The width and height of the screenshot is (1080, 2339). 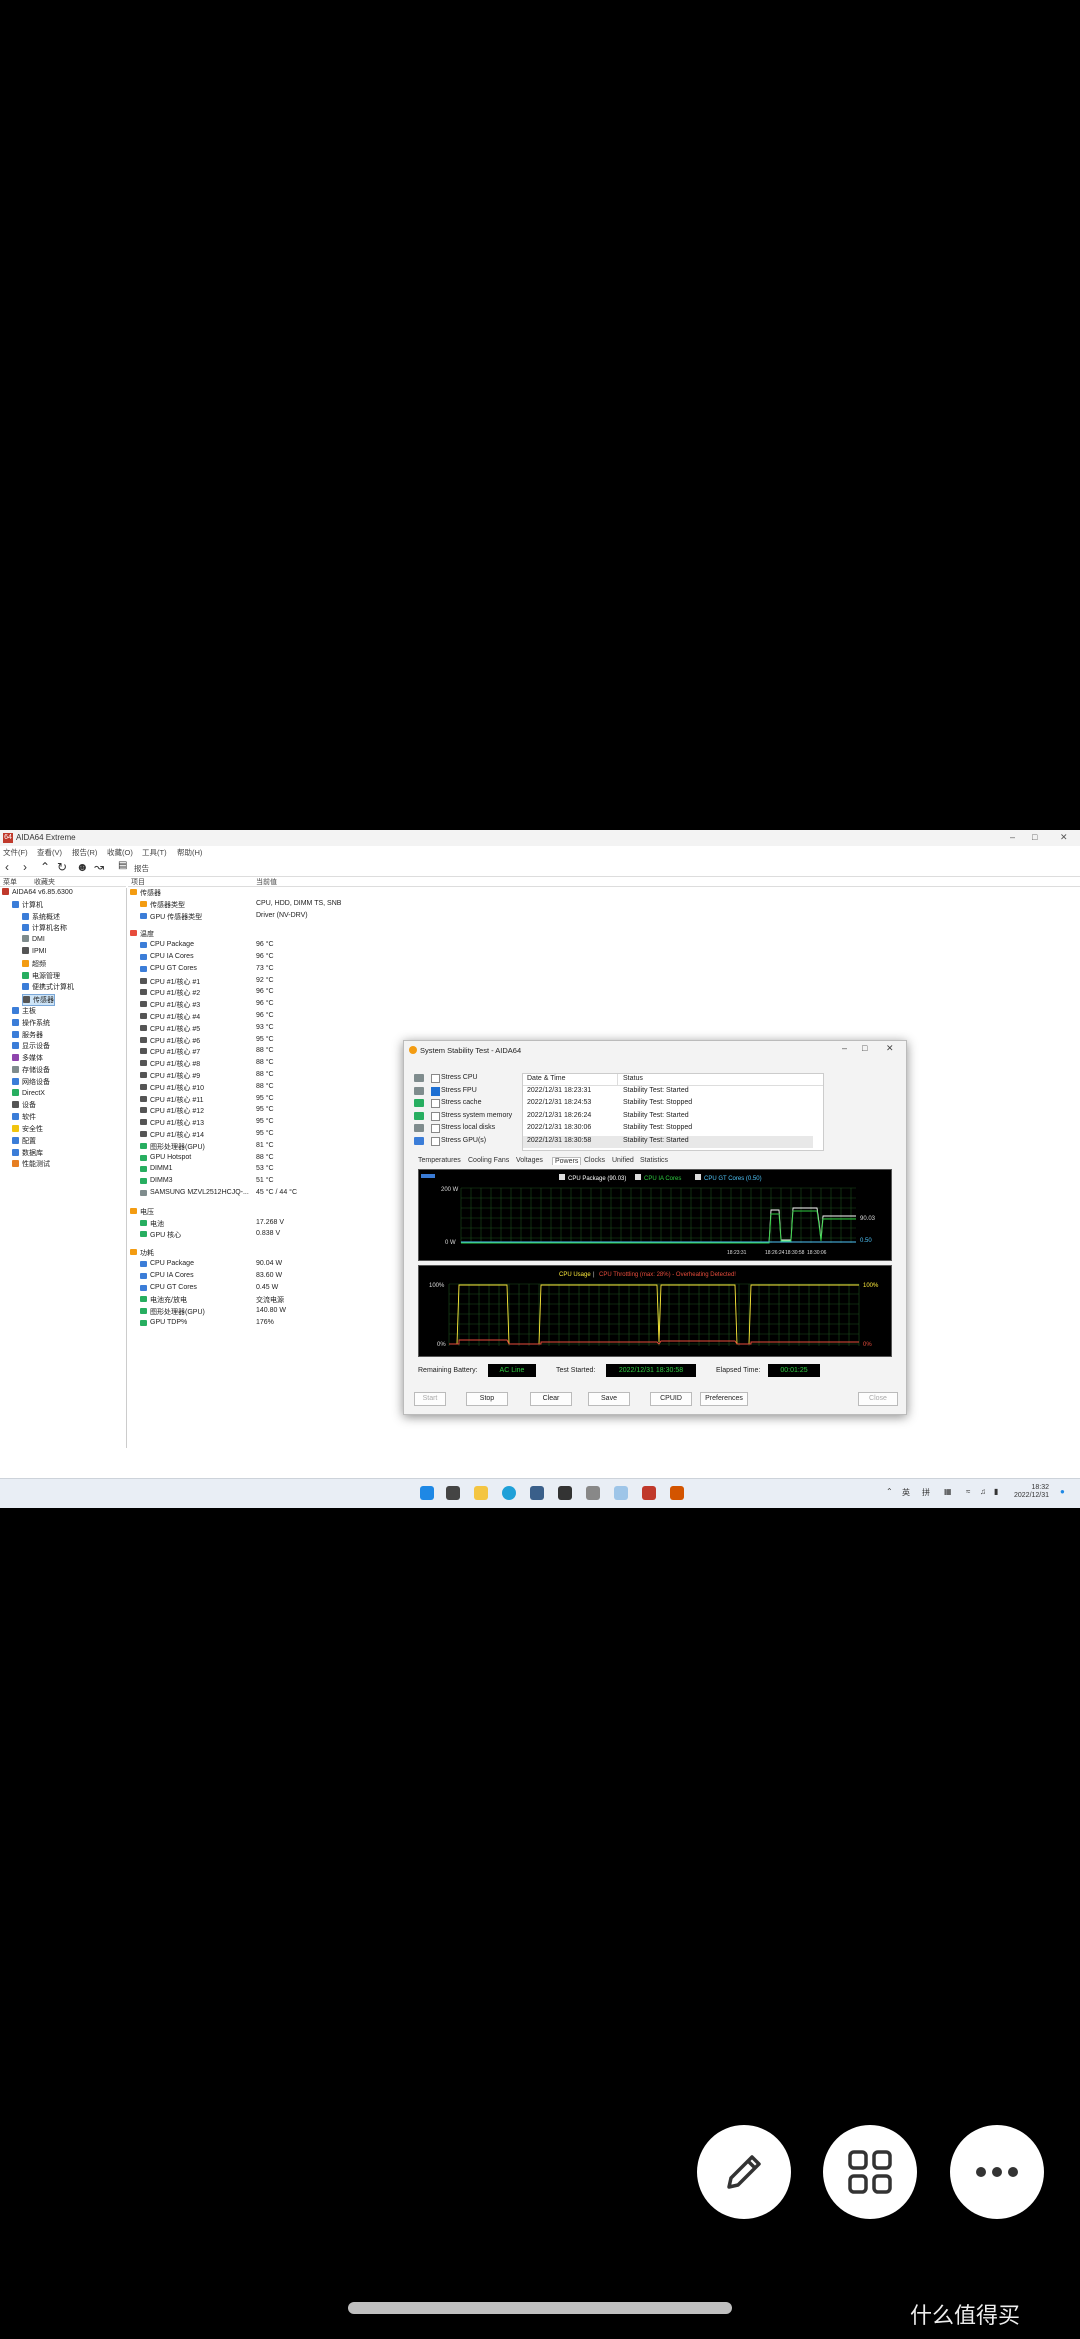 I want to click on settings-icon, so click(x=565, y=1493).